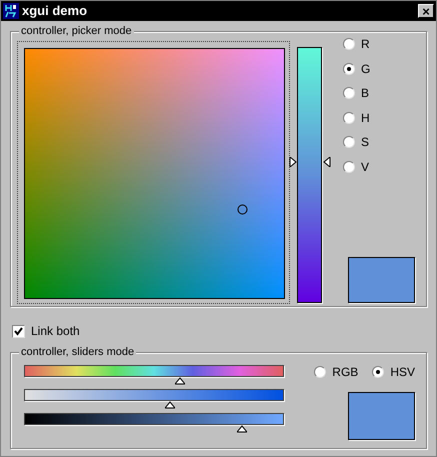  I want to click on radio-label: RGB, so click(345, 372).